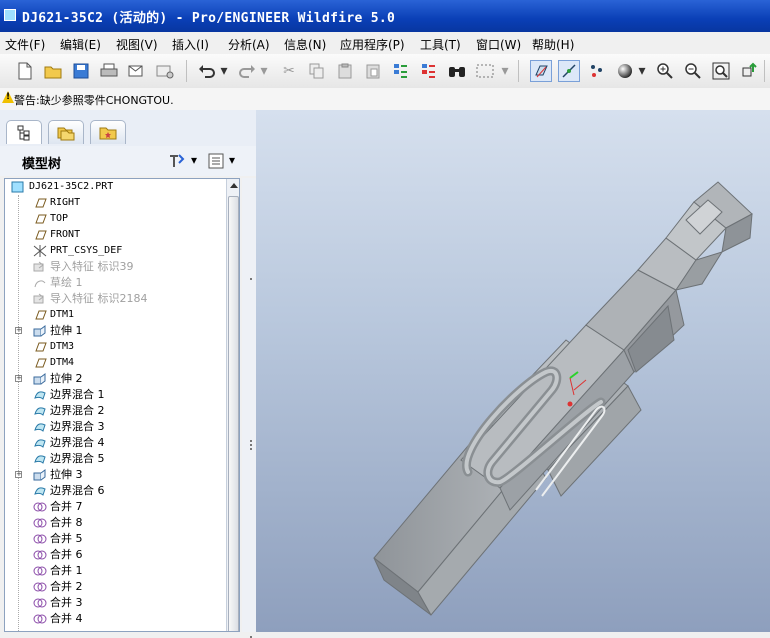  Describe the element at coordinates (115, 379) in the screenshot. I see `tree-item: + 拉伸 2` at that location.